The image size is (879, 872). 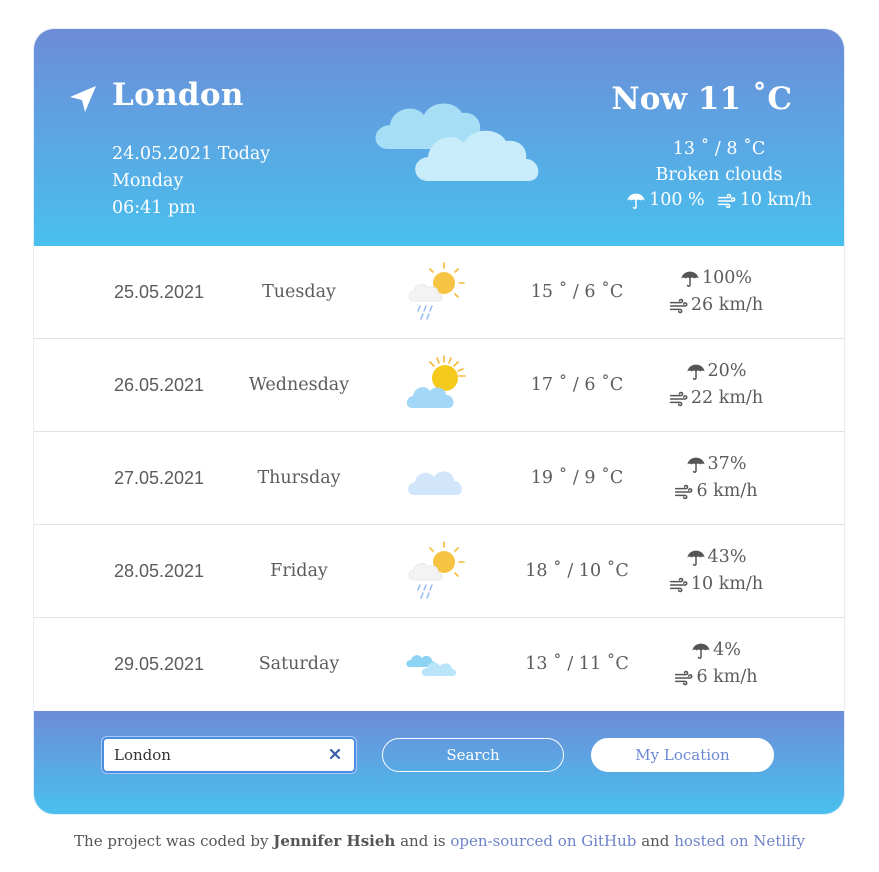 What do you see at coordinates (299, 385) in the screenshot?
I see `forecast-day: Wednesday` at bounding box center [299, 385].